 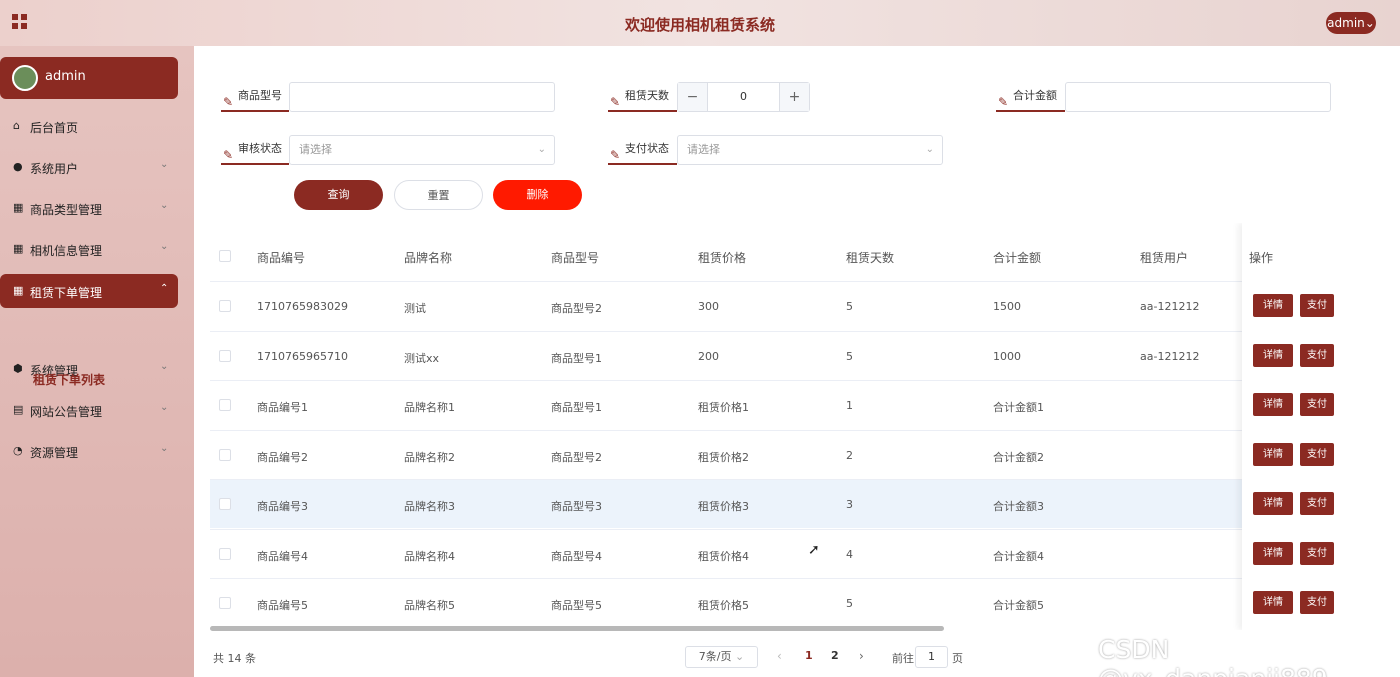 I want to click on sidebar-item-7: ▤ 网站公告管理 ⌄, so click(x=89, y=410).